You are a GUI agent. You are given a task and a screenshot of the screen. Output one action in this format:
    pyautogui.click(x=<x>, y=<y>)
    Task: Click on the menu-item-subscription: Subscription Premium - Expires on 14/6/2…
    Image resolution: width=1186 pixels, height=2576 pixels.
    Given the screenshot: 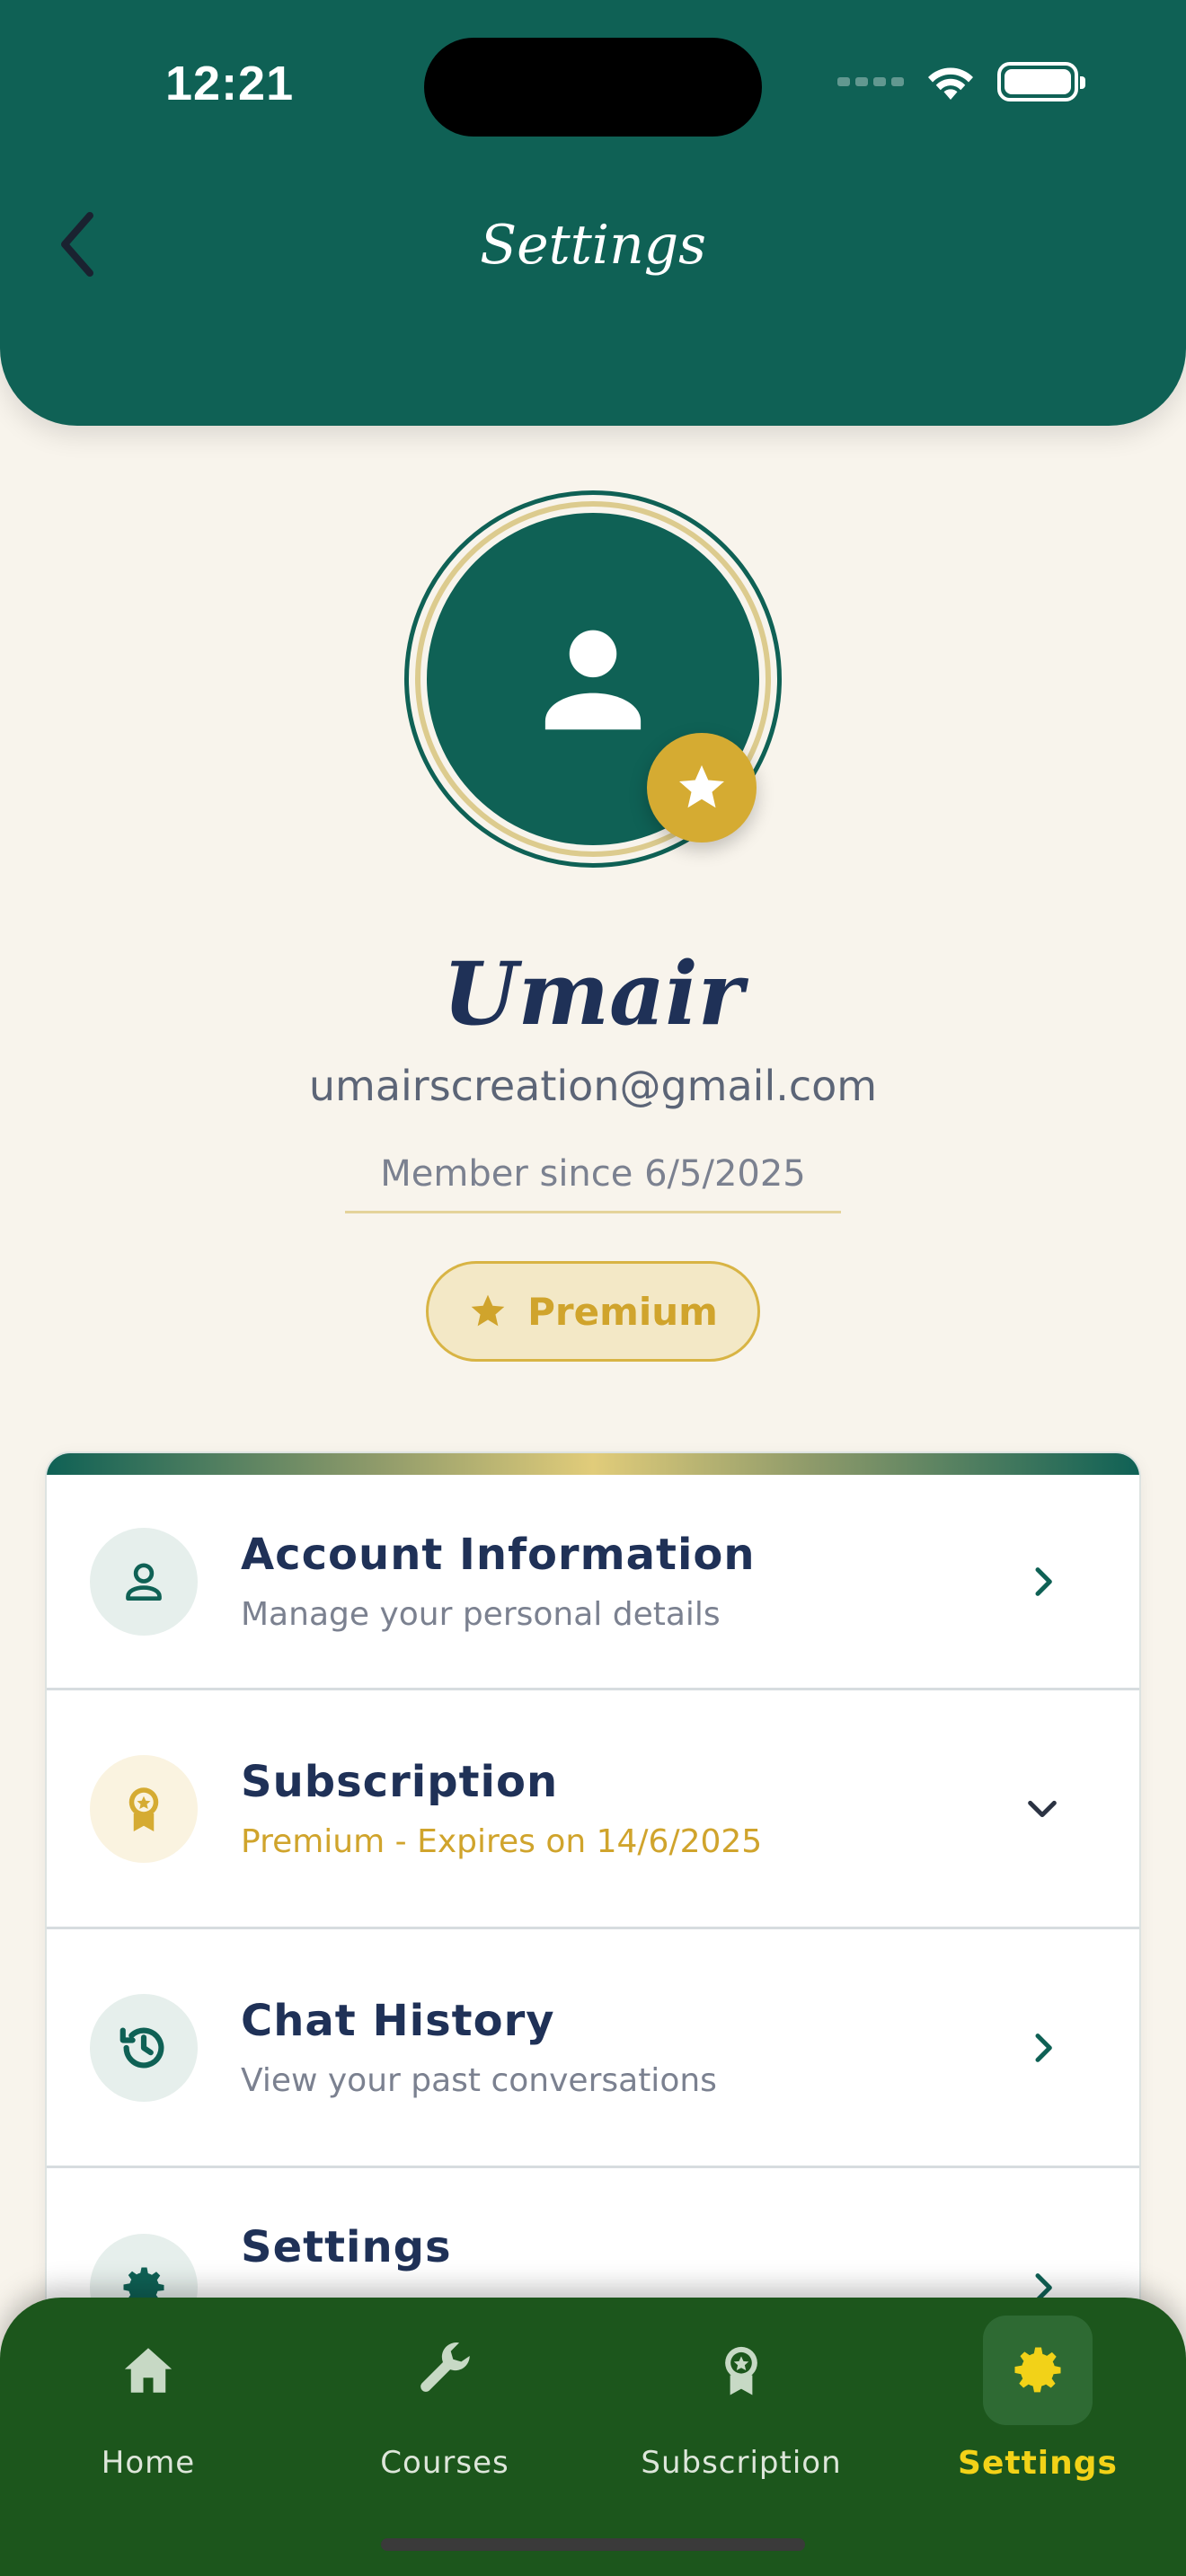 What is the action you would take?
    pyautogui.click(x=593, y=1809)
    